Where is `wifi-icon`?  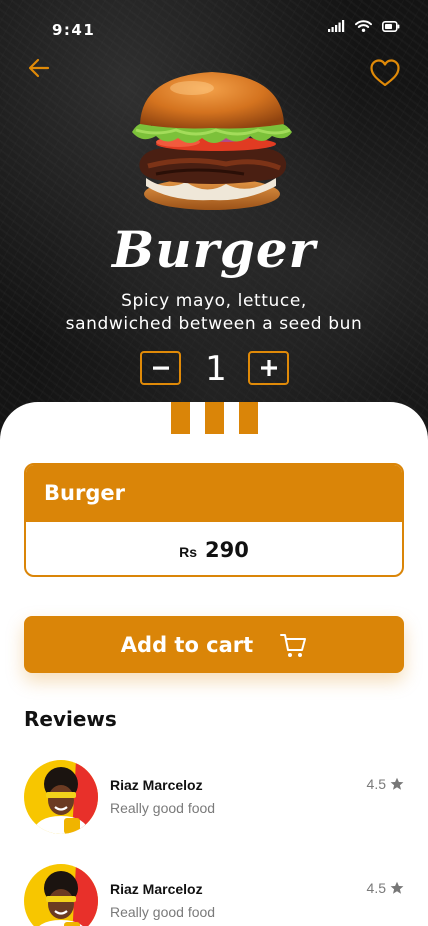 wifi-icon is located at coordinates (363, 26).